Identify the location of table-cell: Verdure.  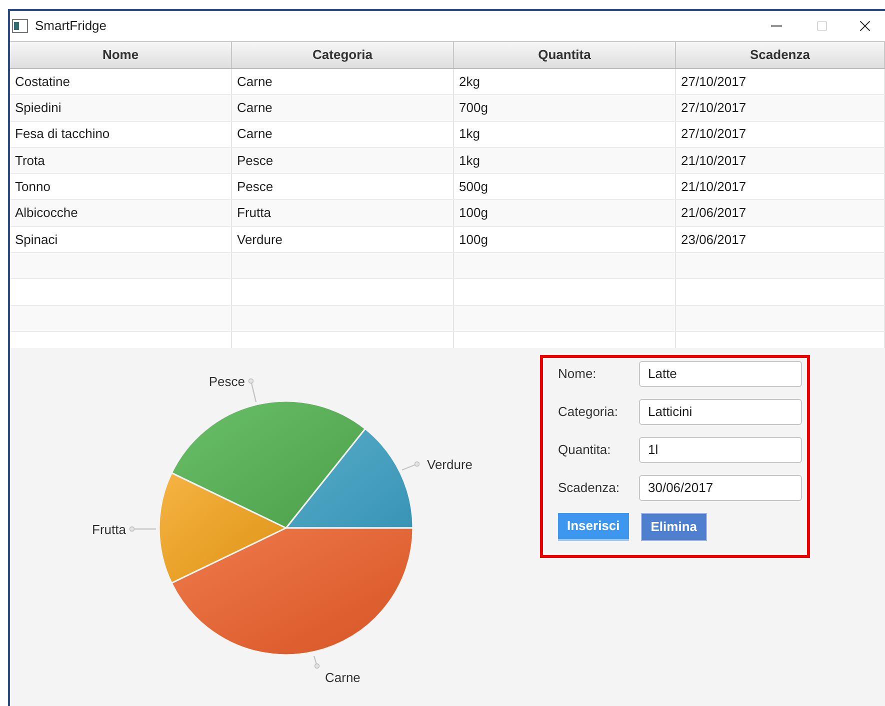
(343, 239).